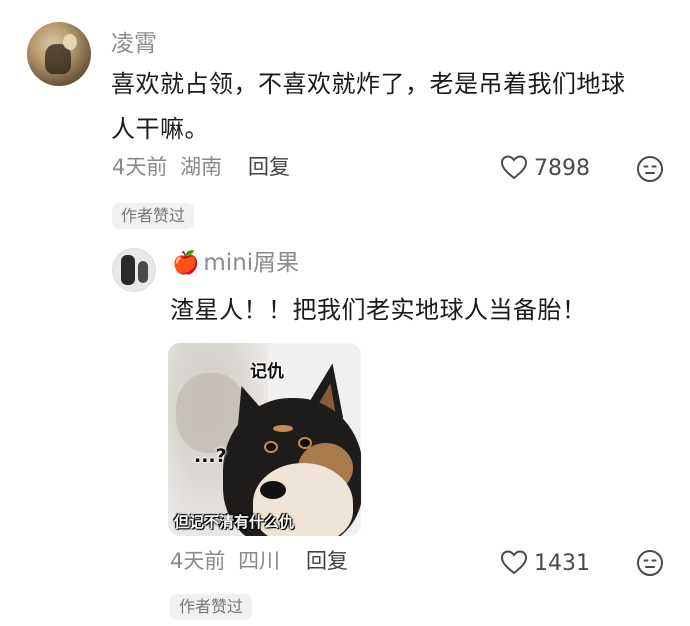  I want to click on sticker-caption-mid: ...?, so click(210, 456).